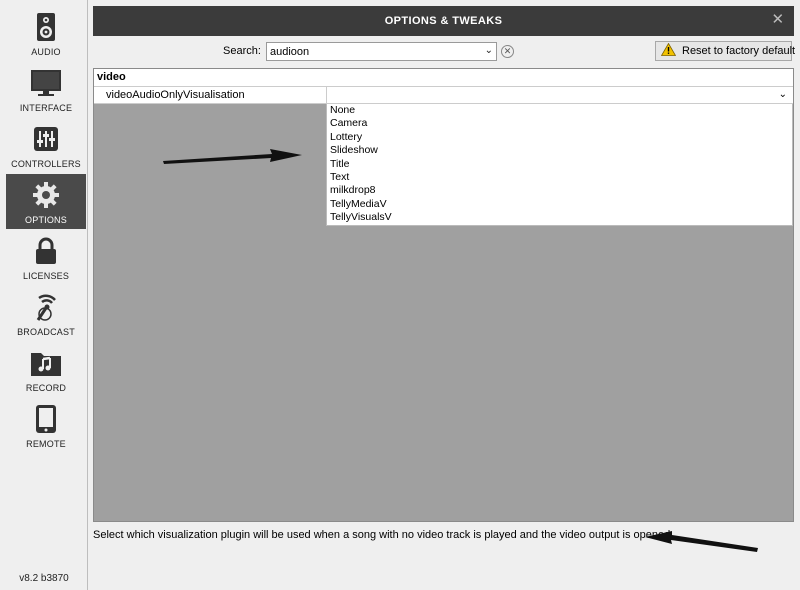 The image size is (800, 590). What do you see at coordinates (443, 95) in the screenshot?
I see `option-row-videoaudioonlyvisualisation: videoAudioOnlyVisualisation ⌄` at bounding box center [443, 95].